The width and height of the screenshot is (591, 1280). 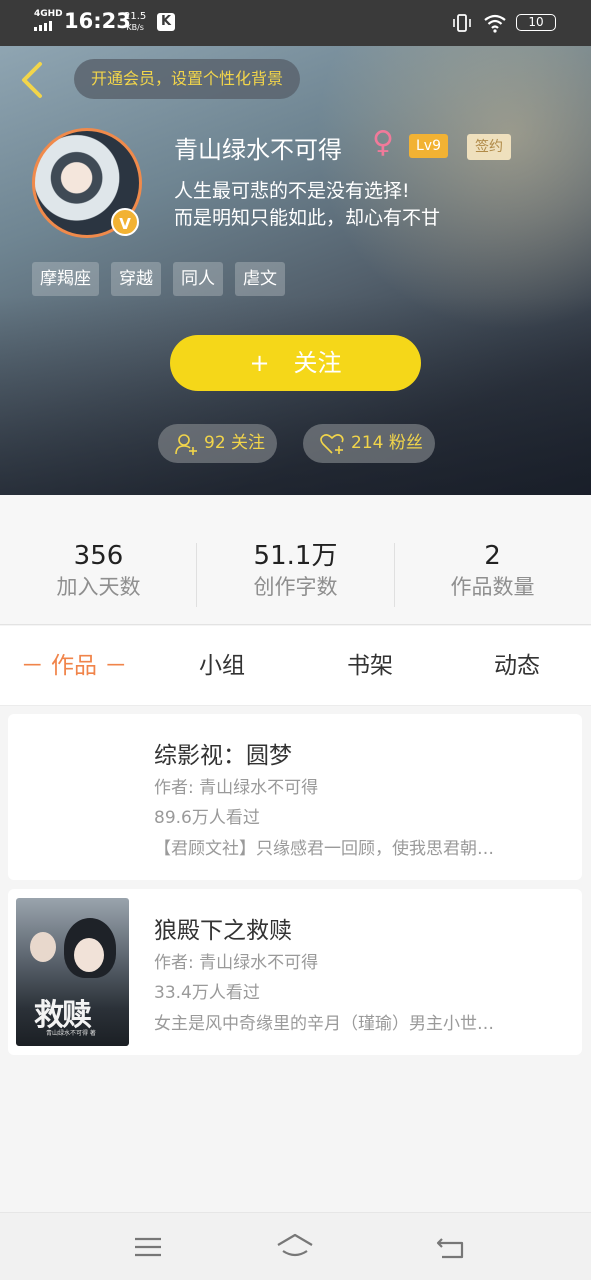 I want to click on follow-button: + 关注, so click(x=295, y=363).